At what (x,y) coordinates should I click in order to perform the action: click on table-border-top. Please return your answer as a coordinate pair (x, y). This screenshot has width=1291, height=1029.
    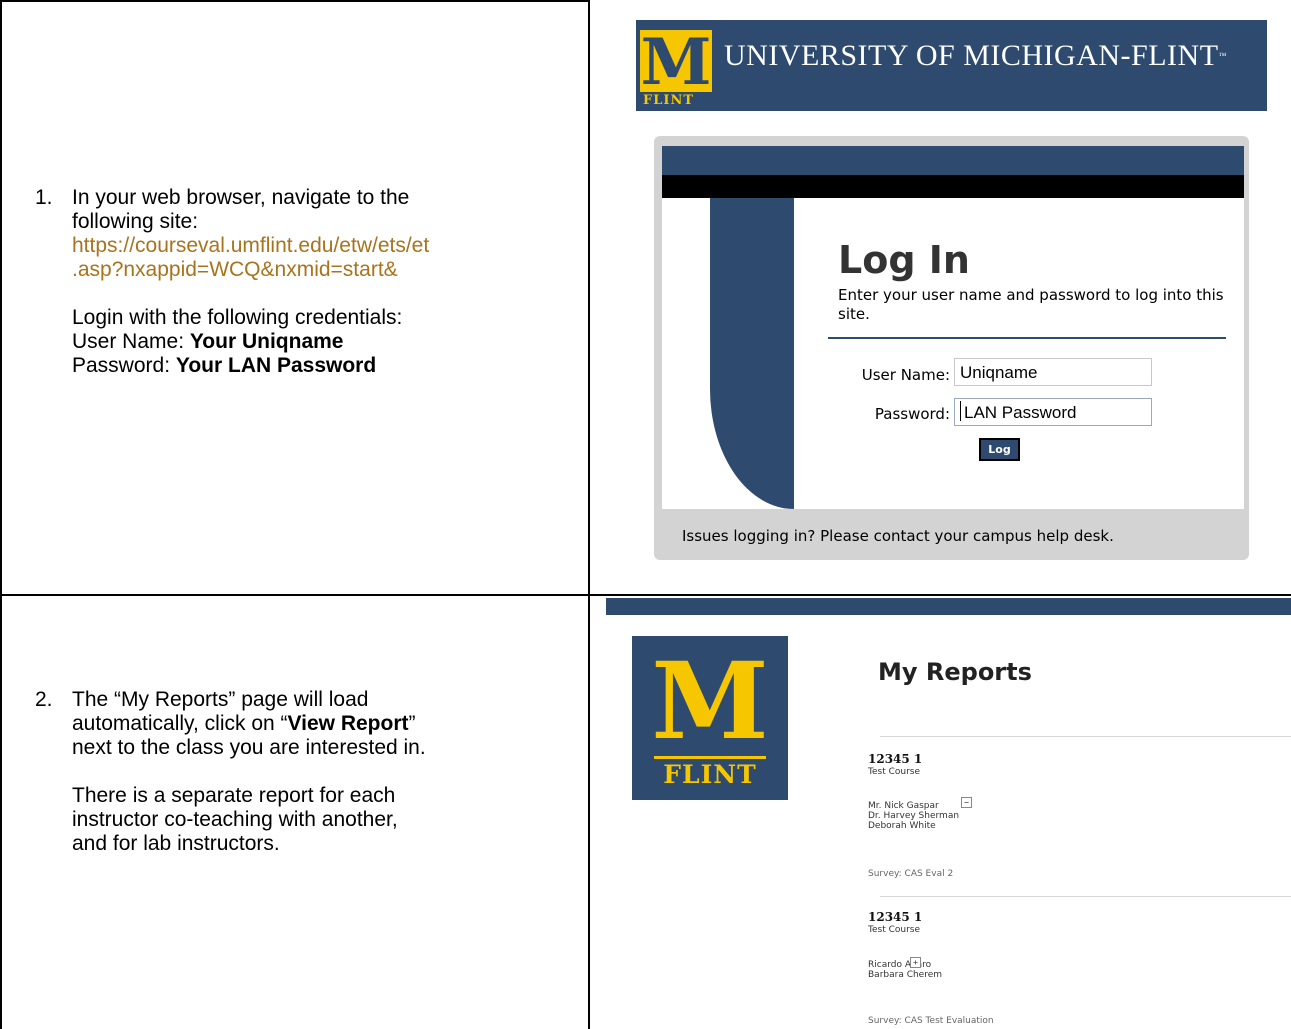
    Looking at the image, I should click on (295, 1).